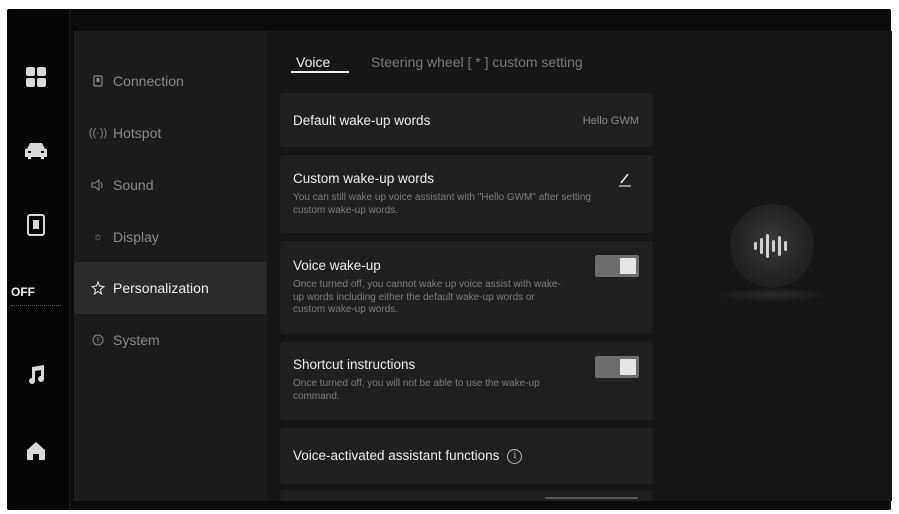 The height and width of the screenshot is (514, 899). I want to click on phone-icon, so click(36, 225).